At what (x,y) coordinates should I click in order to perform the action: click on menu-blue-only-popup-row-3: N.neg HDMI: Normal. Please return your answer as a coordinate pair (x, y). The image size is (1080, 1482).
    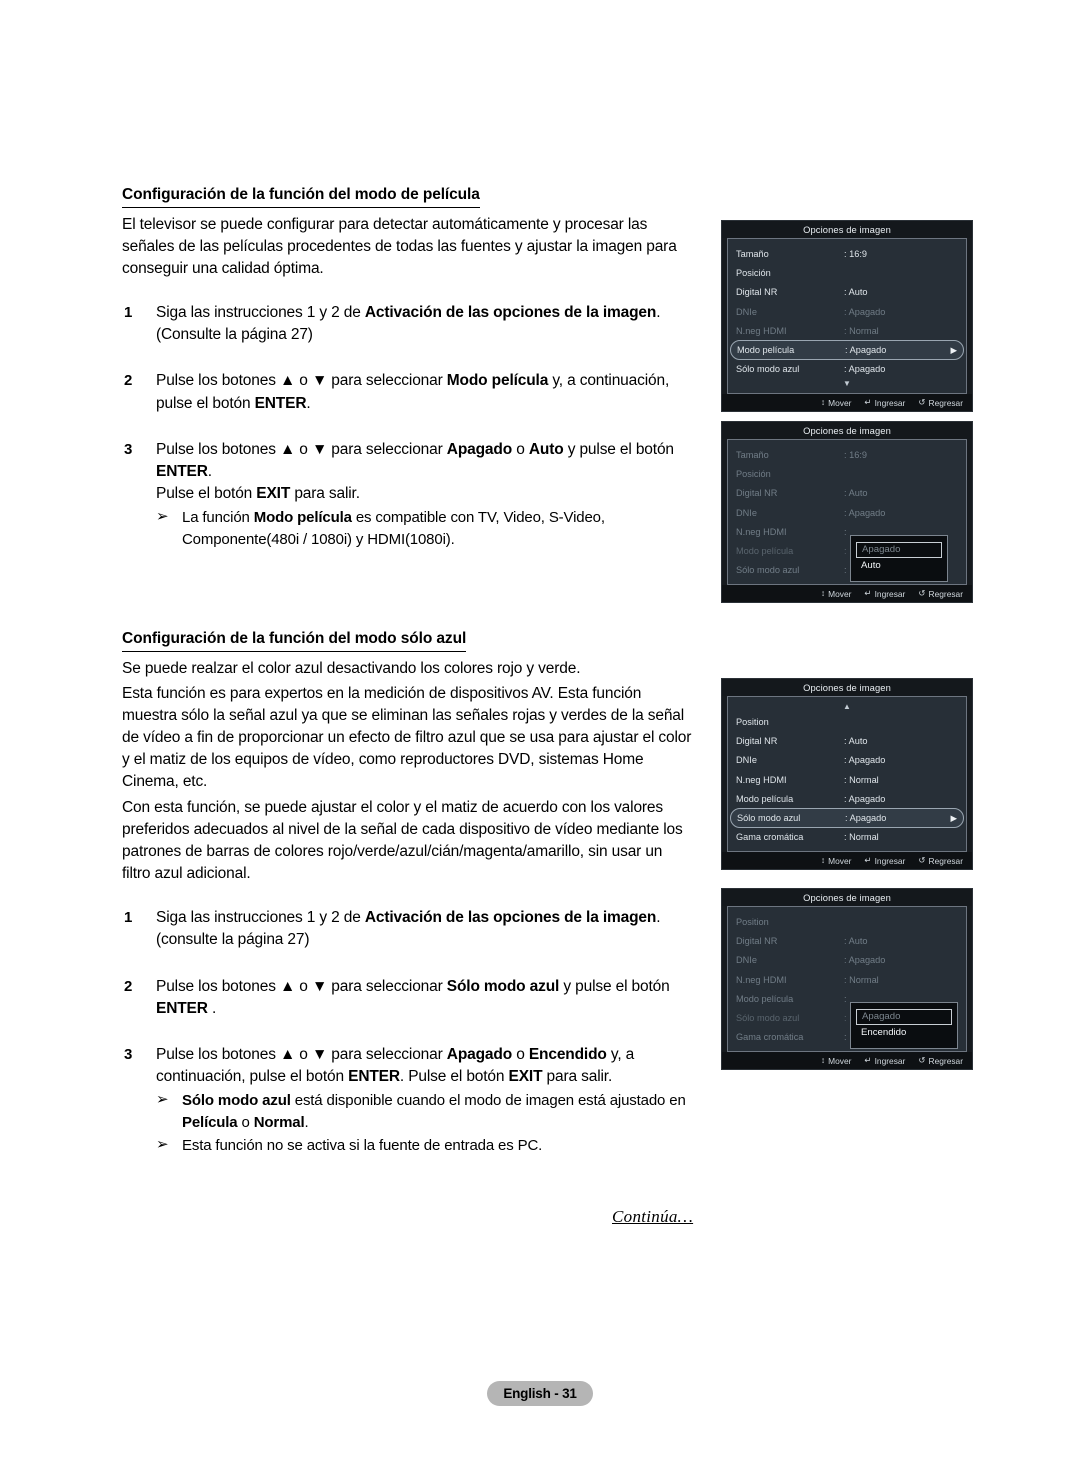
    Looking at the image, I should click on (847, 979).